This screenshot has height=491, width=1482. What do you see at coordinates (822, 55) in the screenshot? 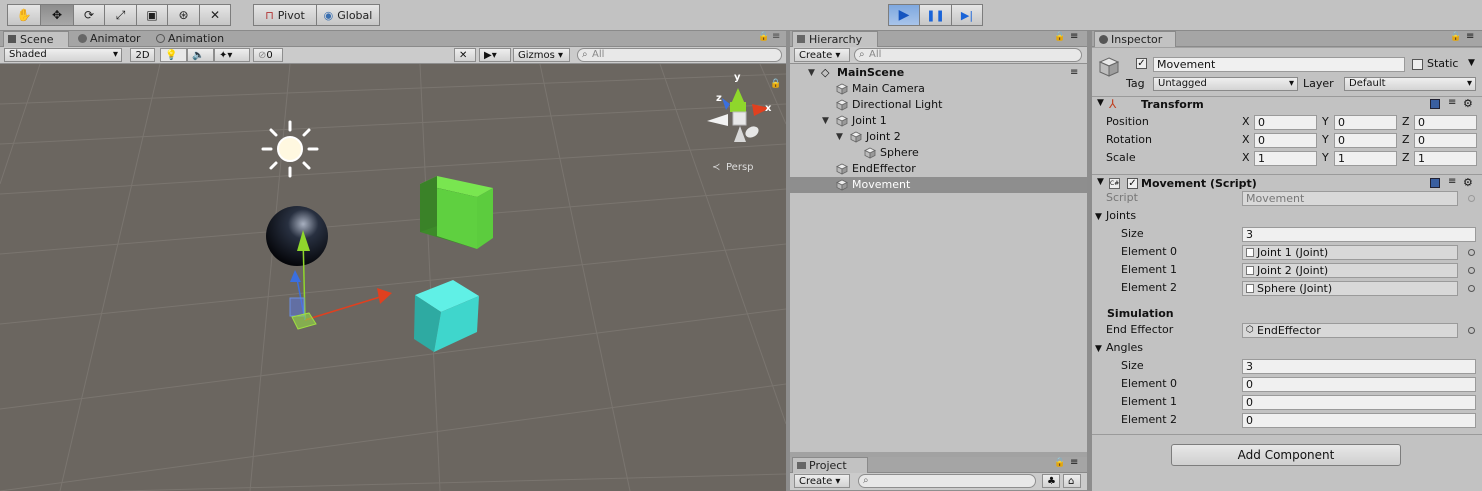
I see `hierarchy-create-dropdown: Create ▾` at bounding box center [822, 55].